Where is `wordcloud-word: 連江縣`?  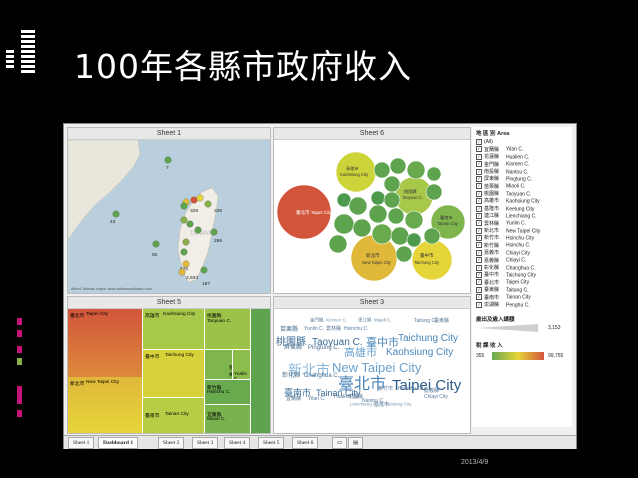
wordcloud-word: 連江縣 is located at coordinates (365, 320).